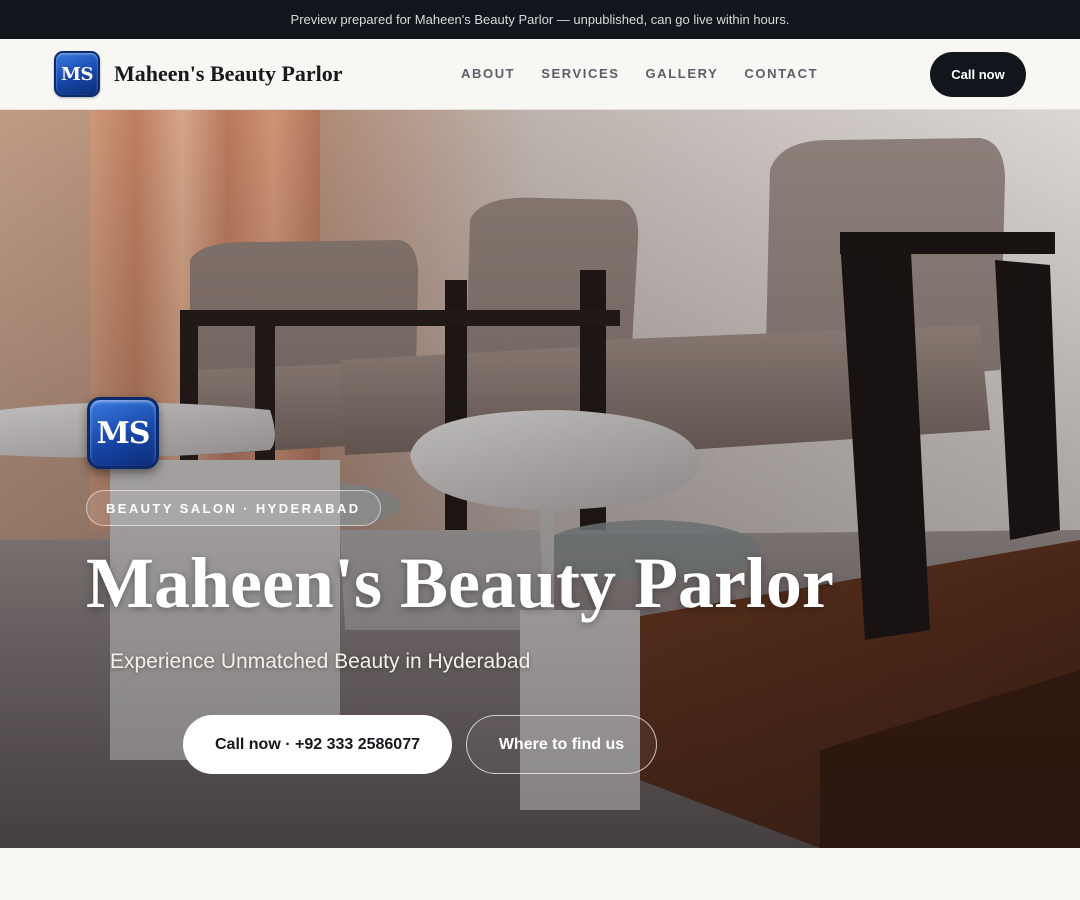 The height and width of the screenshot is (900, 1080). What do you see at coordinates (228, 73) in the screenshot?
I see `brand-name: Maheen's Beauty Parlor` at bounding box center [228, 73].